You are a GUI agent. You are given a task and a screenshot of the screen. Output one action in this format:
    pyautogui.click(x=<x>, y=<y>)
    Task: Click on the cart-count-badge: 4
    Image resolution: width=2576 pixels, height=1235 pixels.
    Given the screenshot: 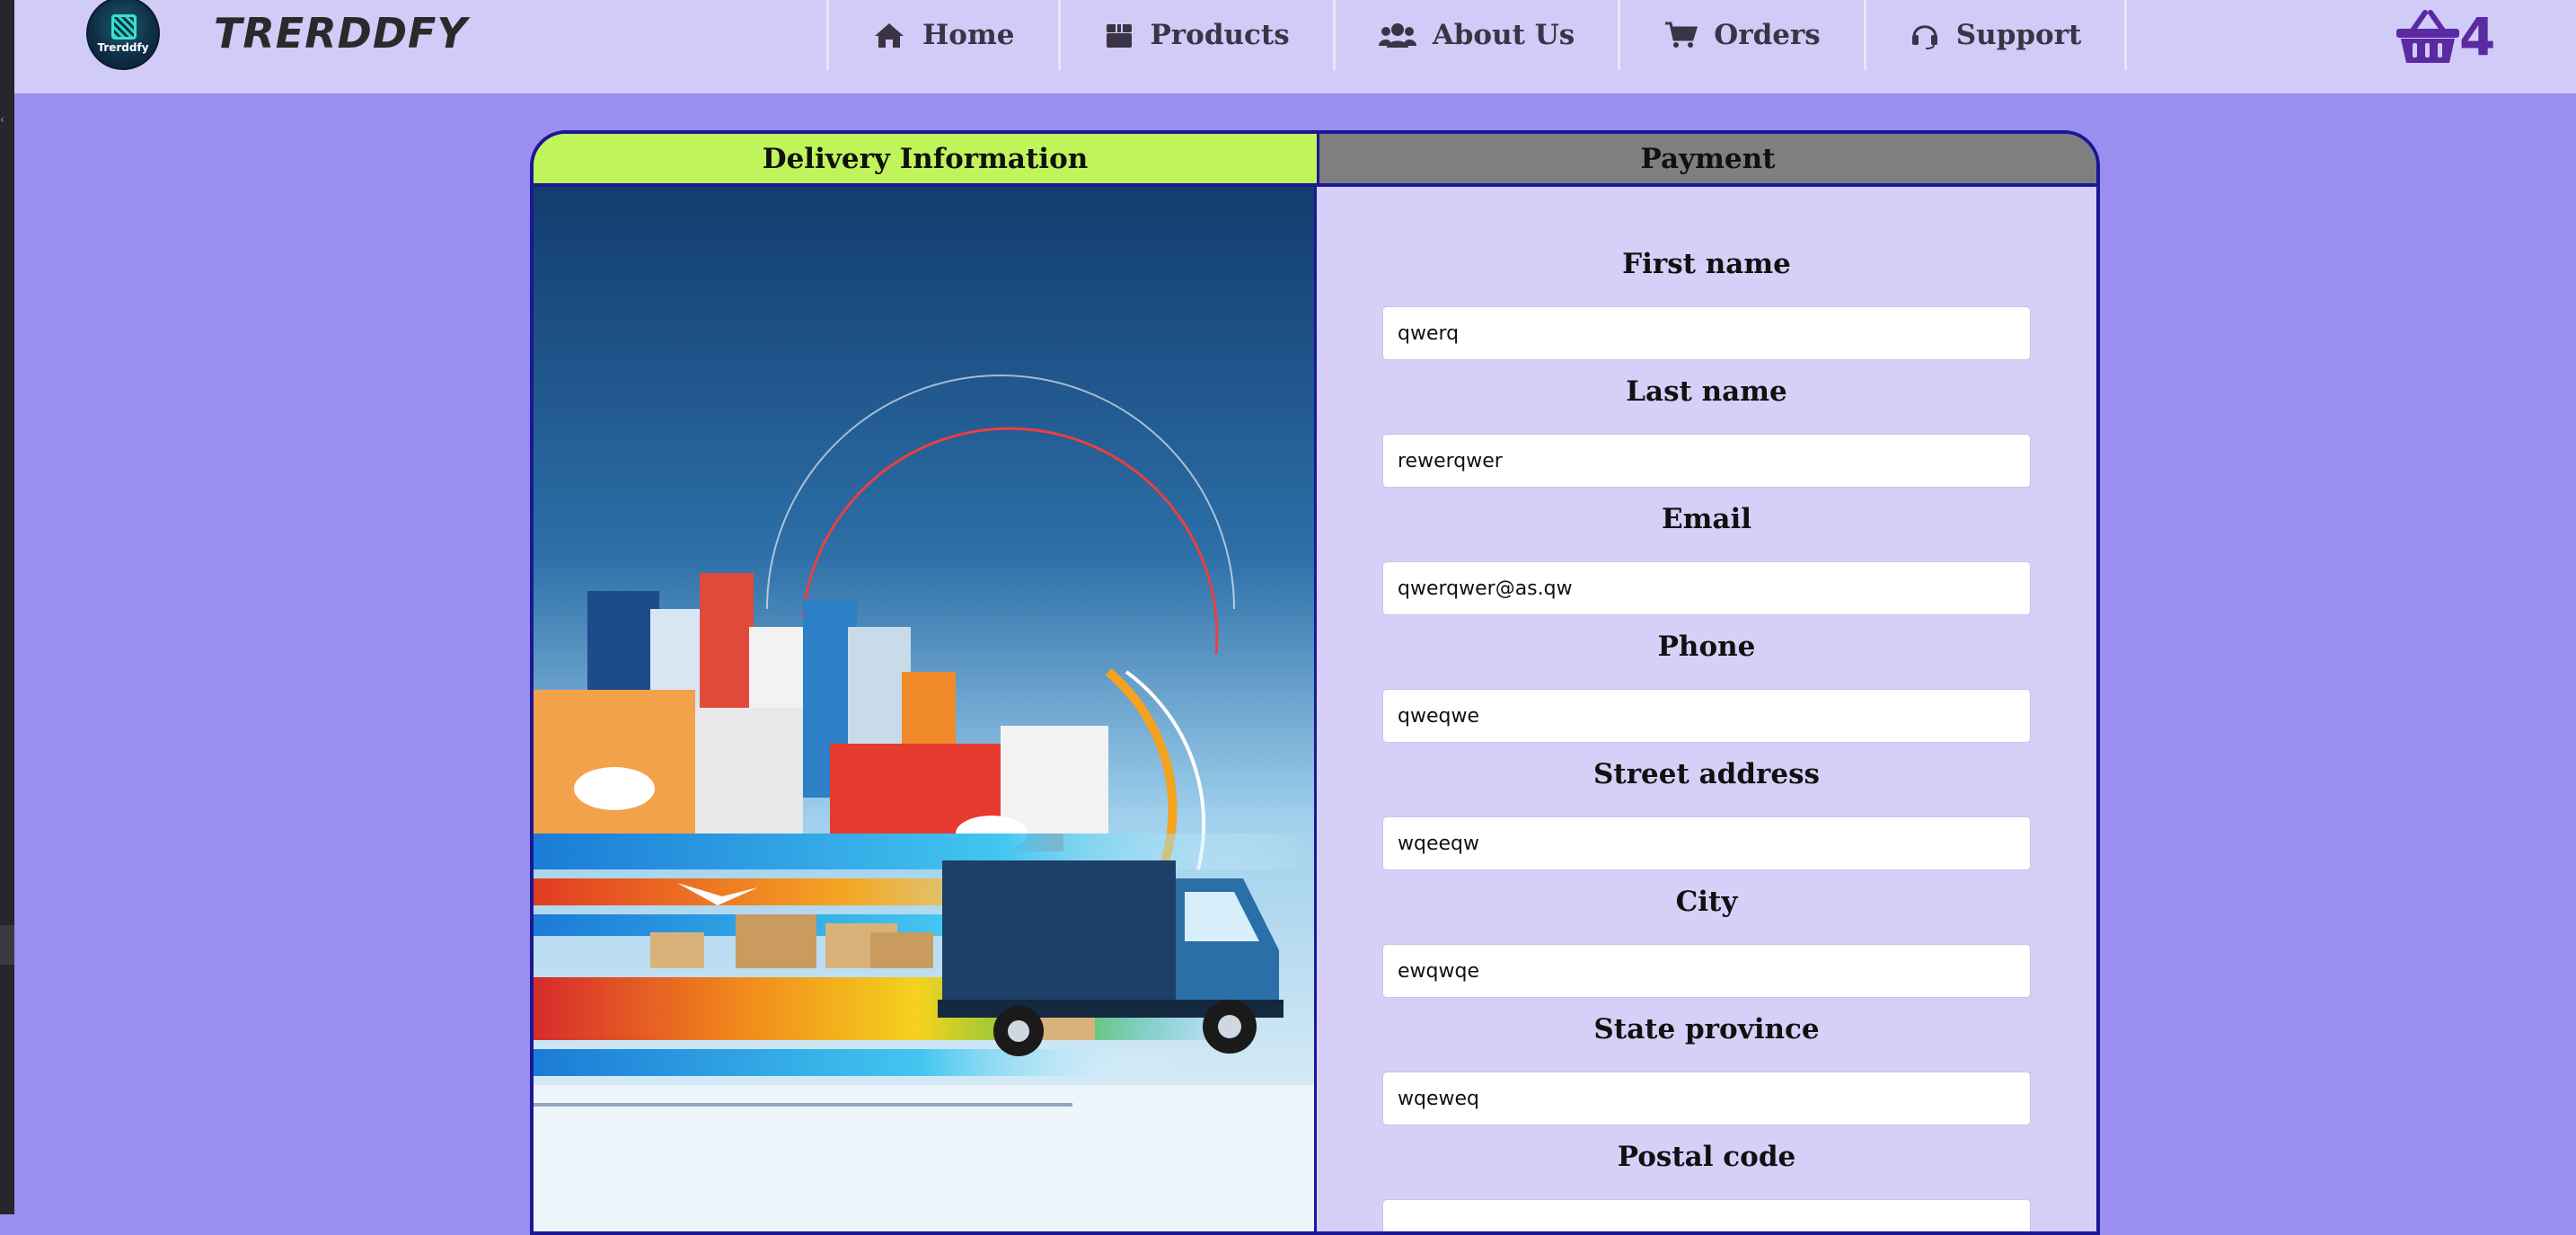 What is the action you would take?
    pyautogui.click(x=2477, y=36)
    